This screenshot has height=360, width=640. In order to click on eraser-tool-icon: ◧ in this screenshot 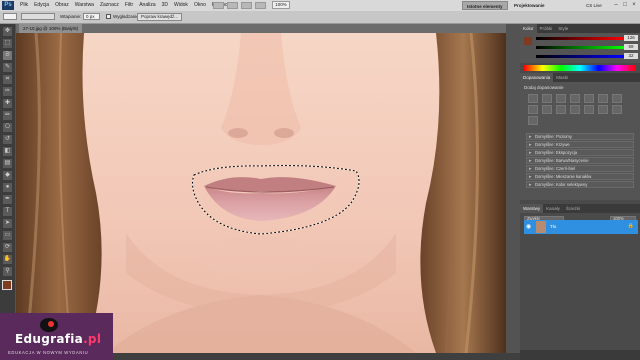, I will do `click(7, 151)`.